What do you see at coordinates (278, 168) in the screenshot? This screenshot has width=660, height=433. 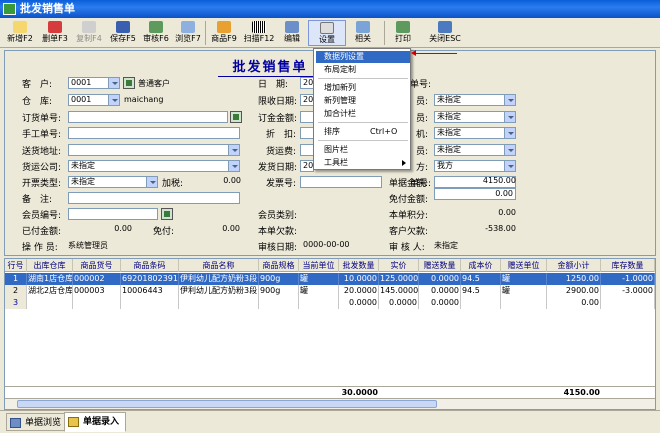 I see `ship-date-label: 发货日期:` at bounding box center [278, 168].